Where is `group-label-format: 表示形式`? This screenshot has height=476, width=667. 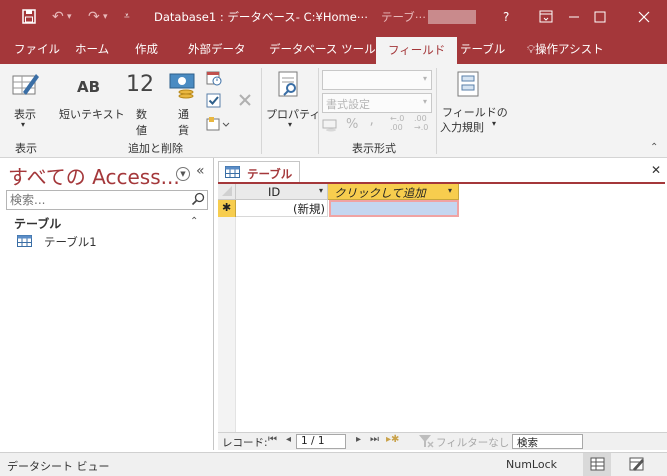 group-label-format: 表示形式 is located at coordinates (374, 148).